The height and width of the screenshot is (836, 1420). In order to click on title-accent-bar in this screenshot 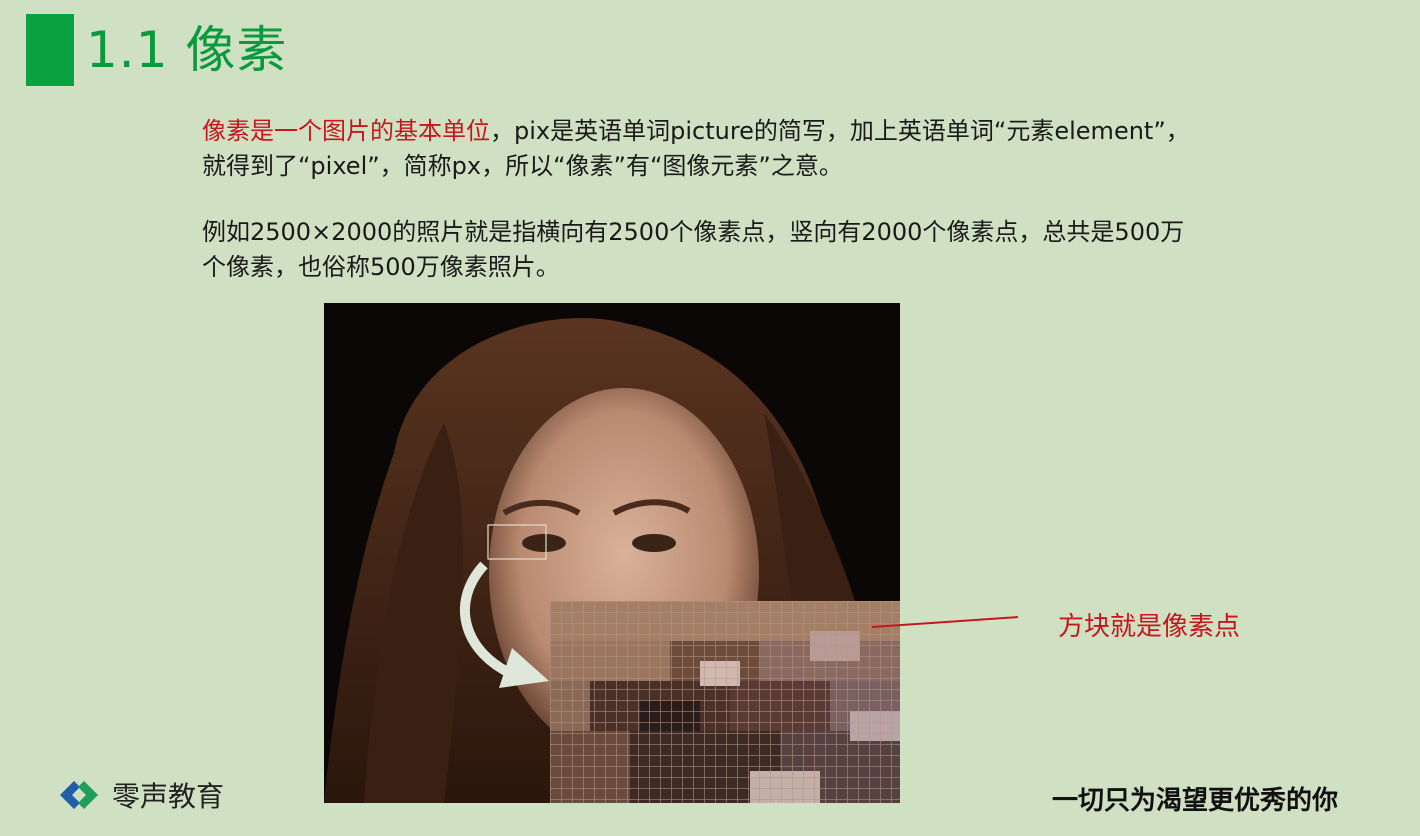, I will do `click(50, 50)`.